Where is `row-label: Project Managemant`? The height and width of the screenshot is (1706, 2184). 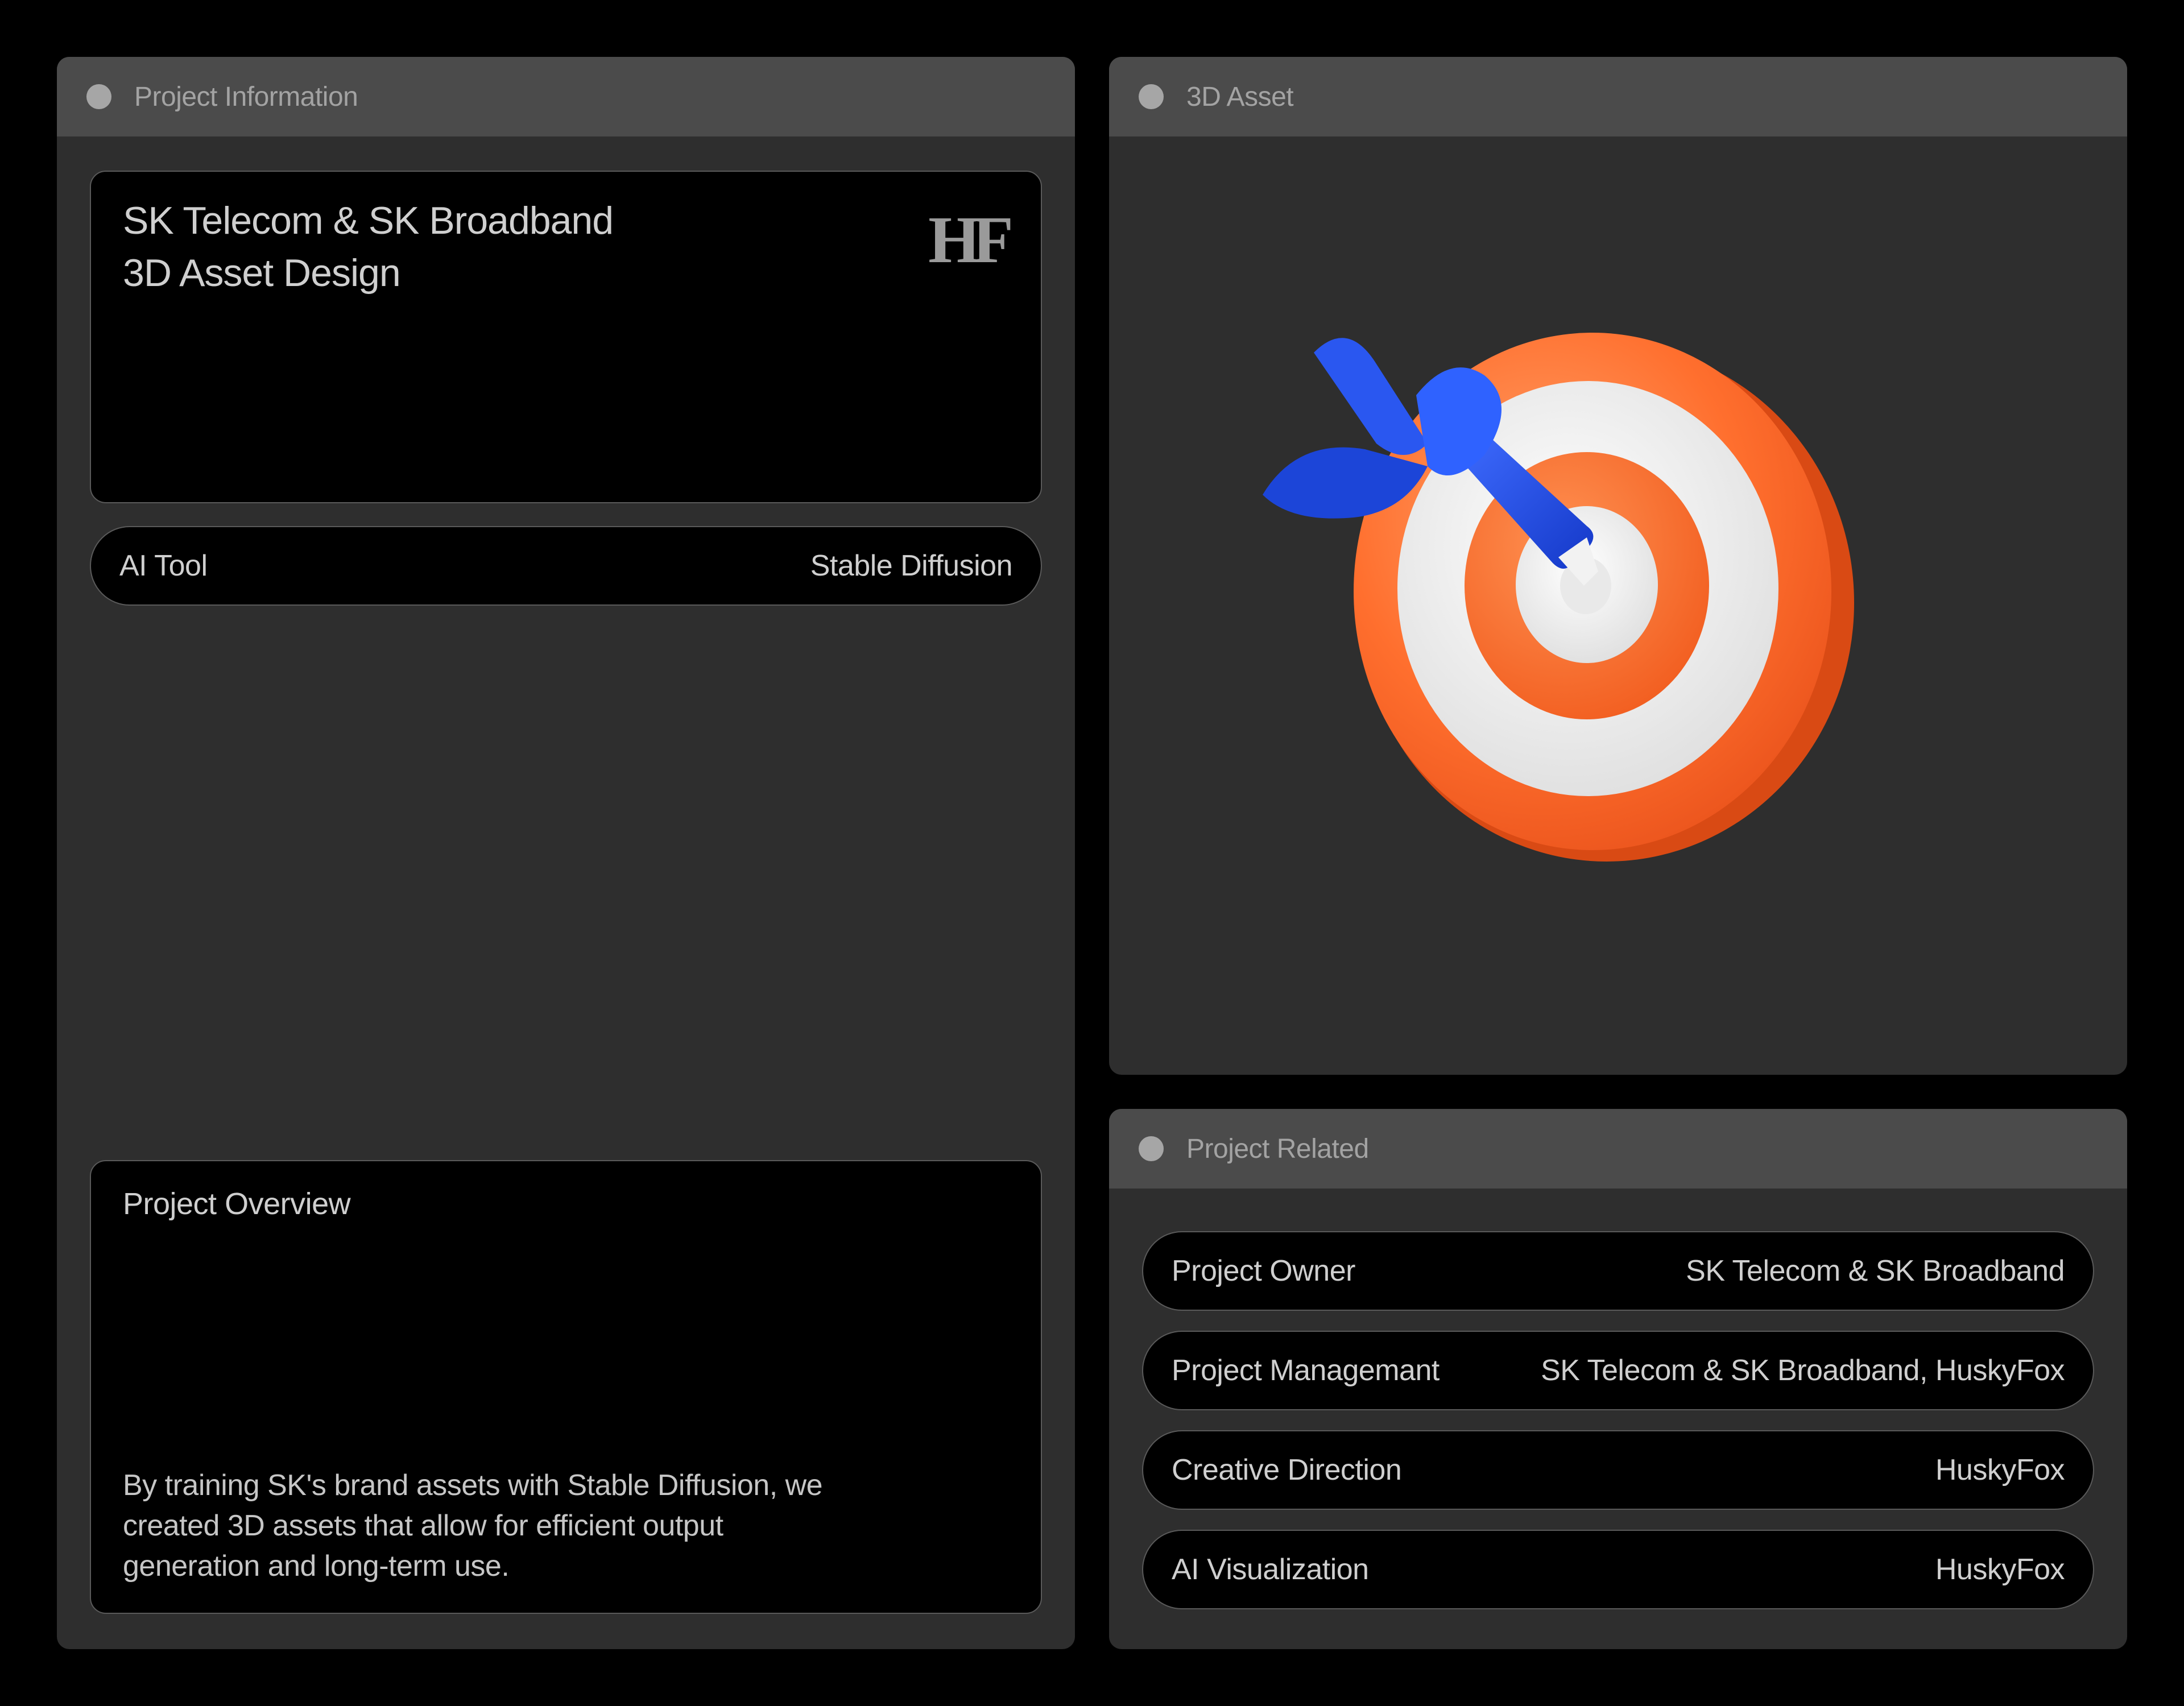
row-label: Project Managemant is located at coordinates (1306, 1370).